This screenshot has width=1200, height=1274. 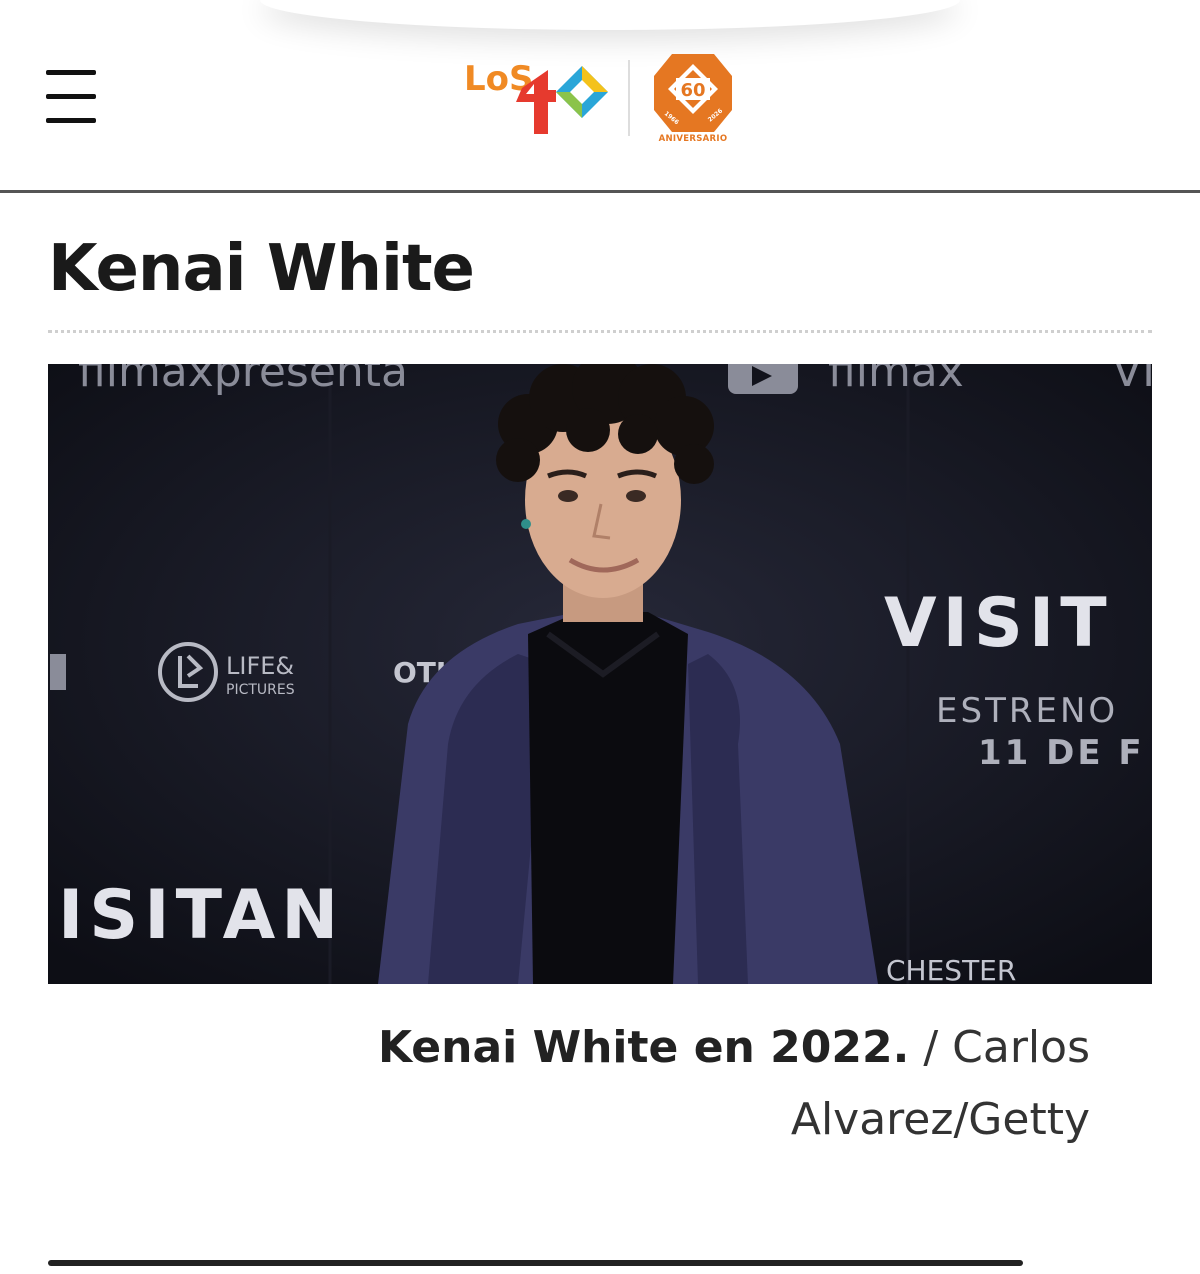 I want to click on los40-logo-icon: LoS, so click(x=536, y=96).